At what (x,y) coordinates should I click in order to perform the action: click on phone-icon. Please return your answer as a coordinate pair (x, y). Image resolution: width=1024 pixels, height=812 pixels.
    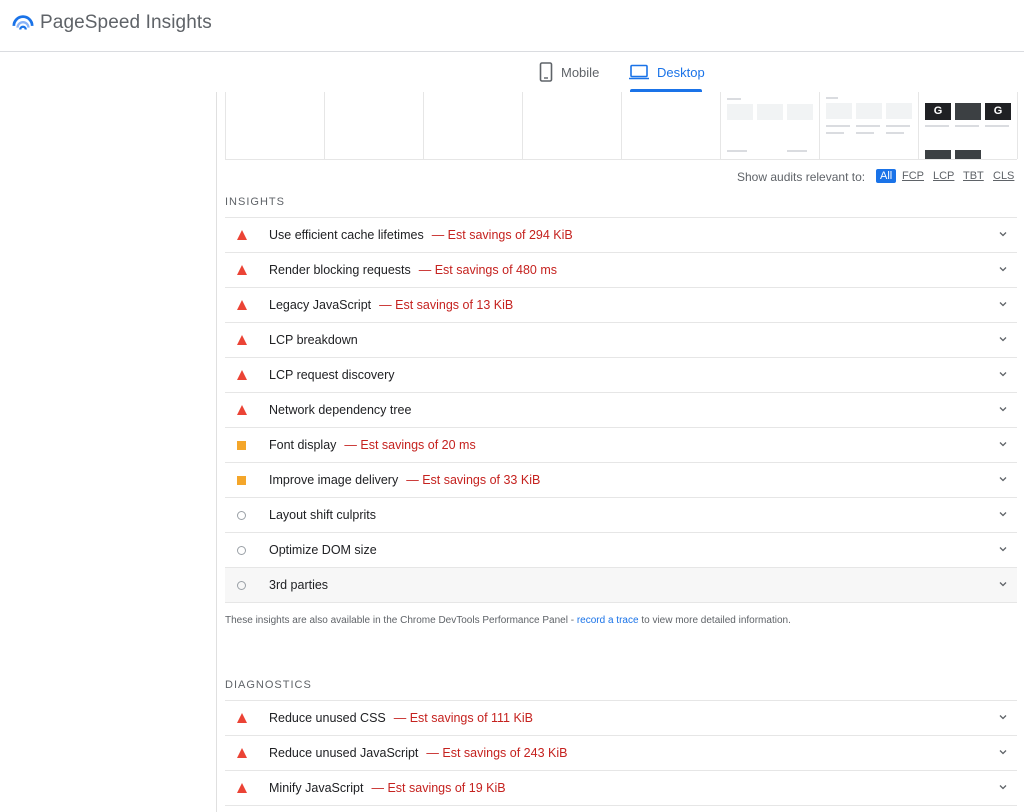
    Looking at the image, I should click on (546, 72).